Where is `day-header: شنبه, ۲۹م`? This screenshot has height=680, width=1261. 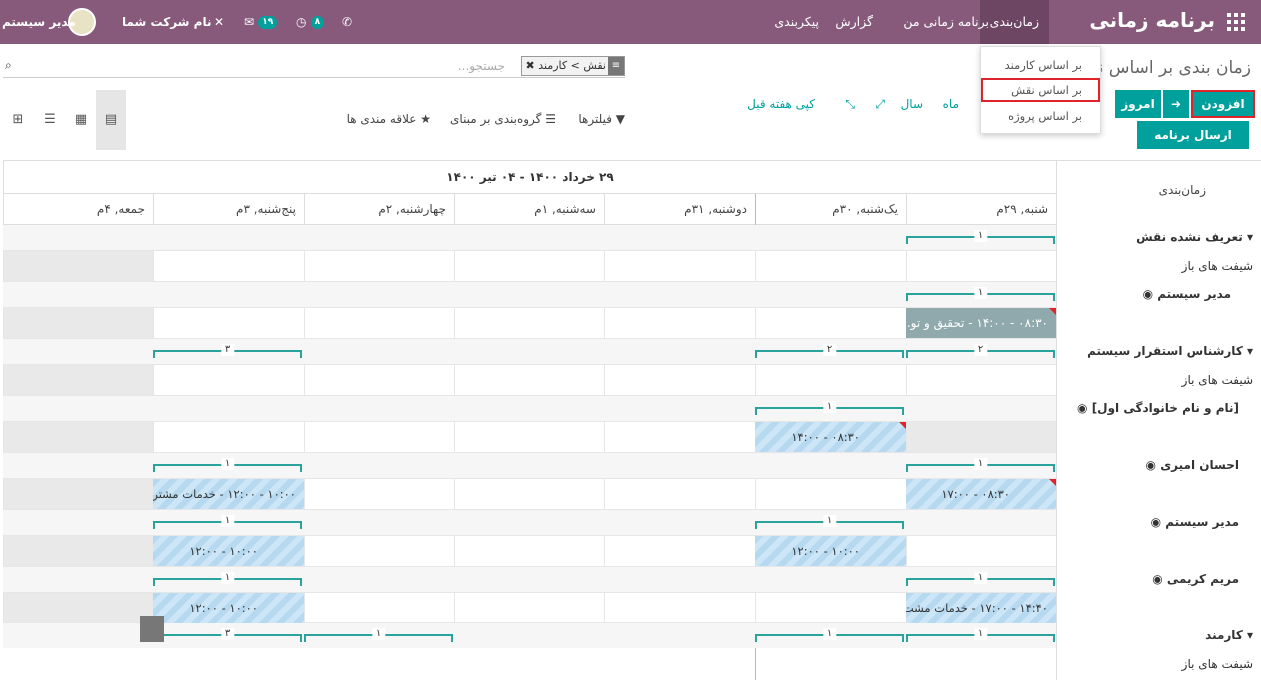 day-header: شنبه, ۲۹م is located at coordinates (981, 209).